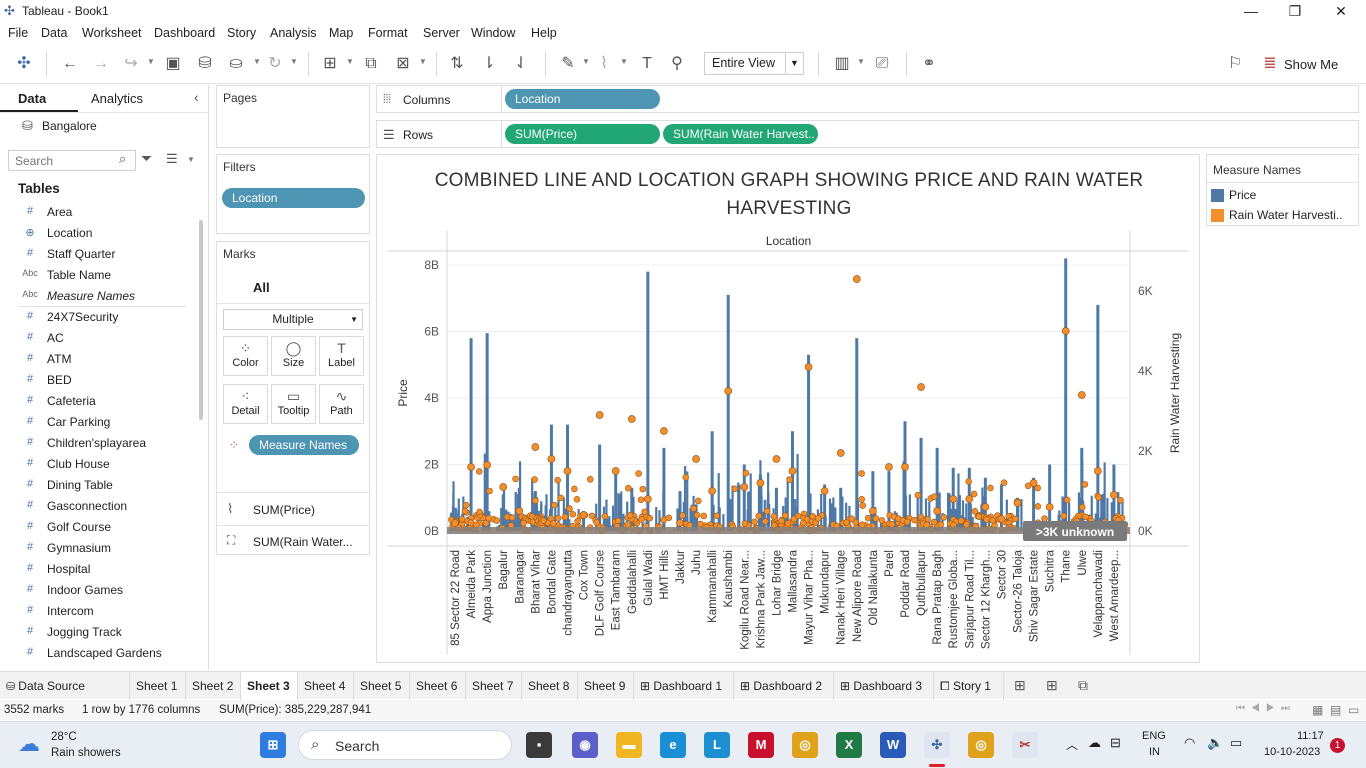 This screenshot has height=768, width=1366. I want to click on l-app-icon: L, so click(717, 745).